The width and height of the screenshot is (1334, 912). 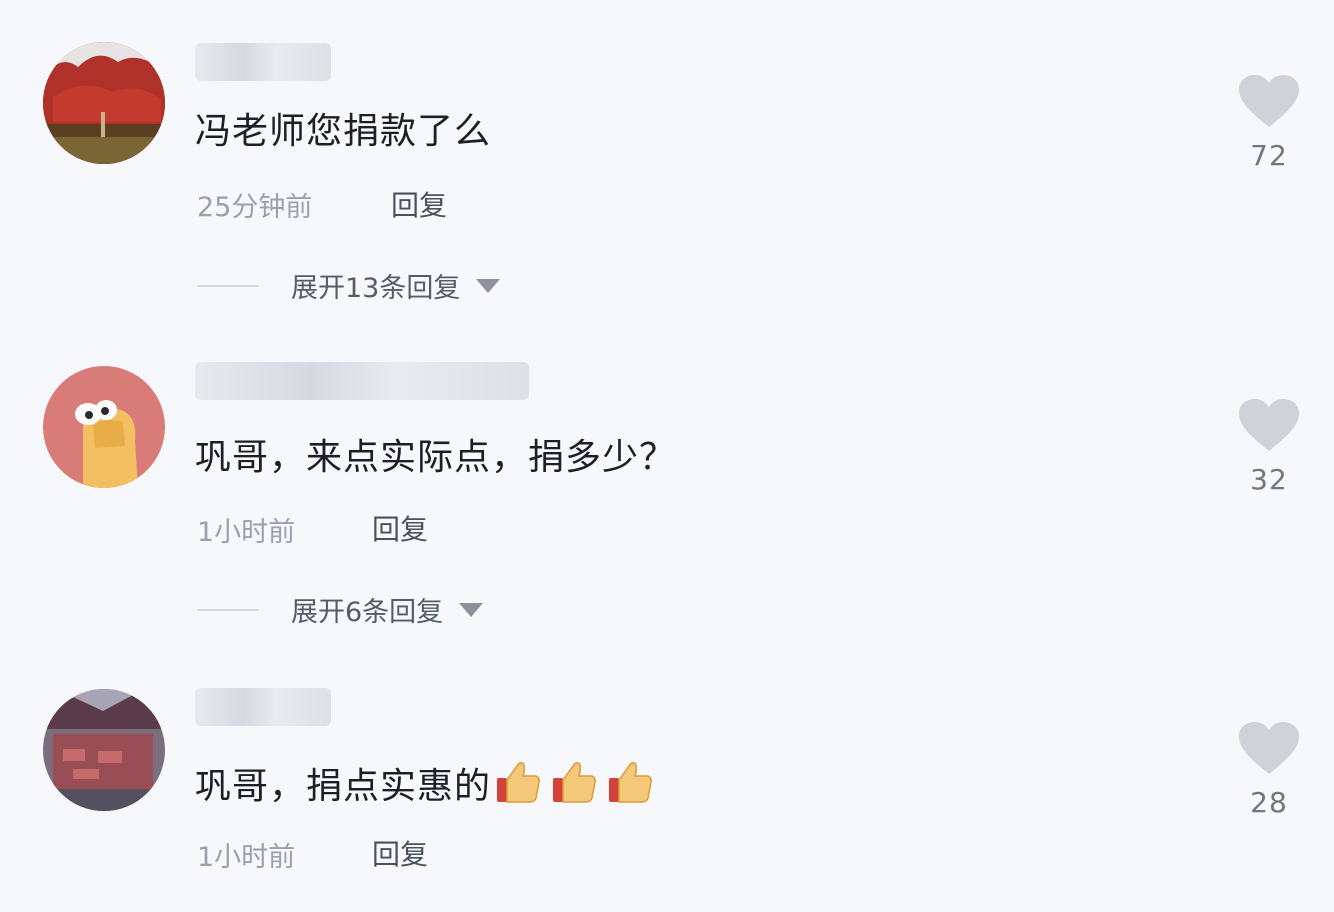 I want to click on like-count: 32, so click(x=1269, y=479).